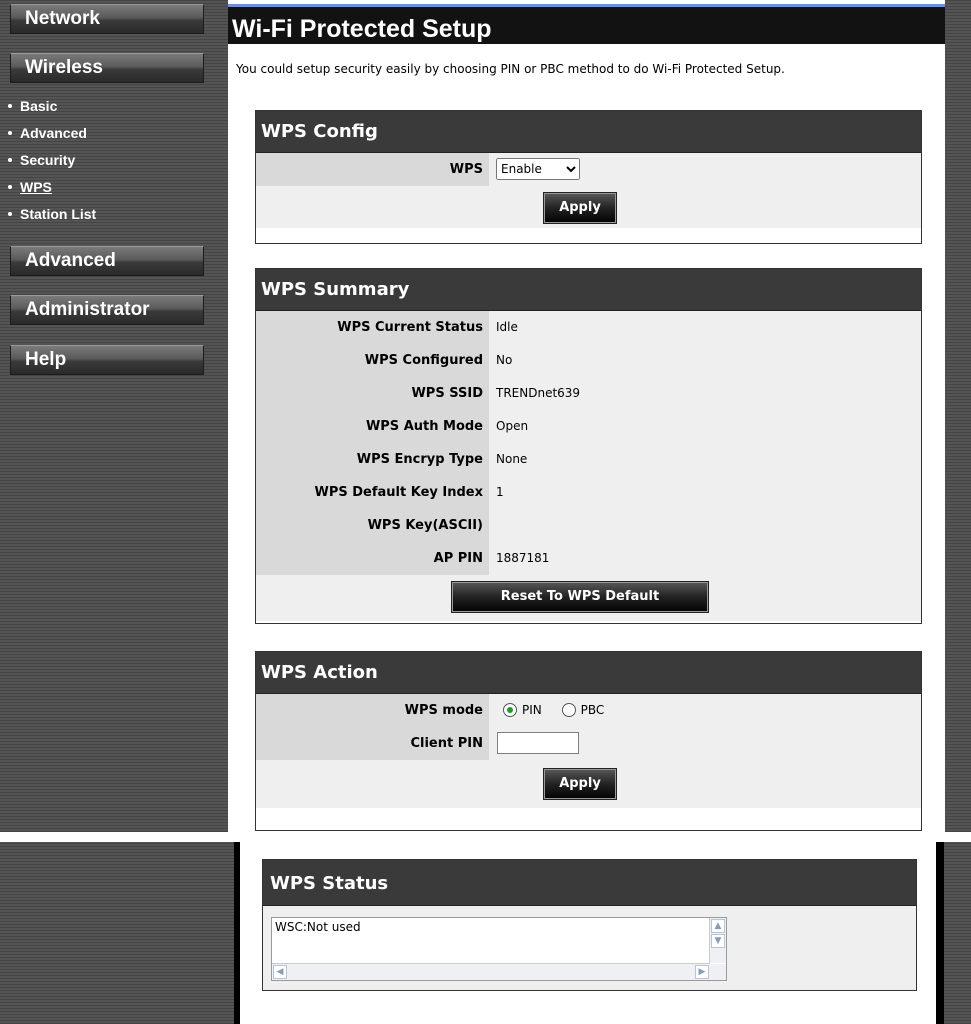 The width and height of the screenshot is (971, 1024). I want to click on wps-status-panel: WPS Status WSC:Not used ▲ ▼ ◀ ▶, so click(589, 925).